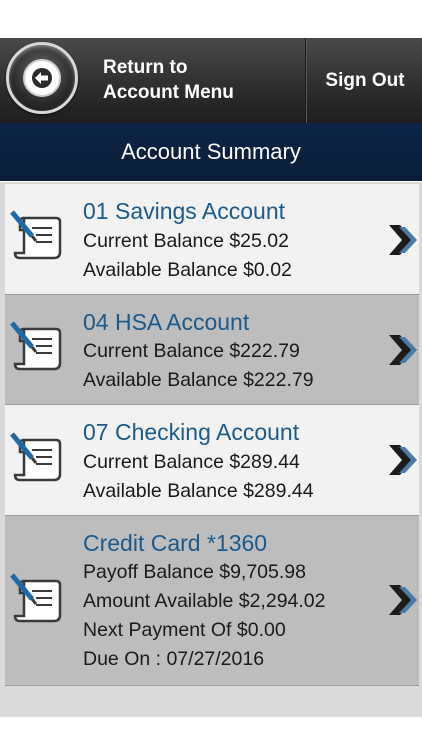 The width and height of the screenshot is (422, 750). Describe the element at coordinates (198, 80) in the screenshot. I see `return-to-account-menu-link: Return to Account Menu` at that location.